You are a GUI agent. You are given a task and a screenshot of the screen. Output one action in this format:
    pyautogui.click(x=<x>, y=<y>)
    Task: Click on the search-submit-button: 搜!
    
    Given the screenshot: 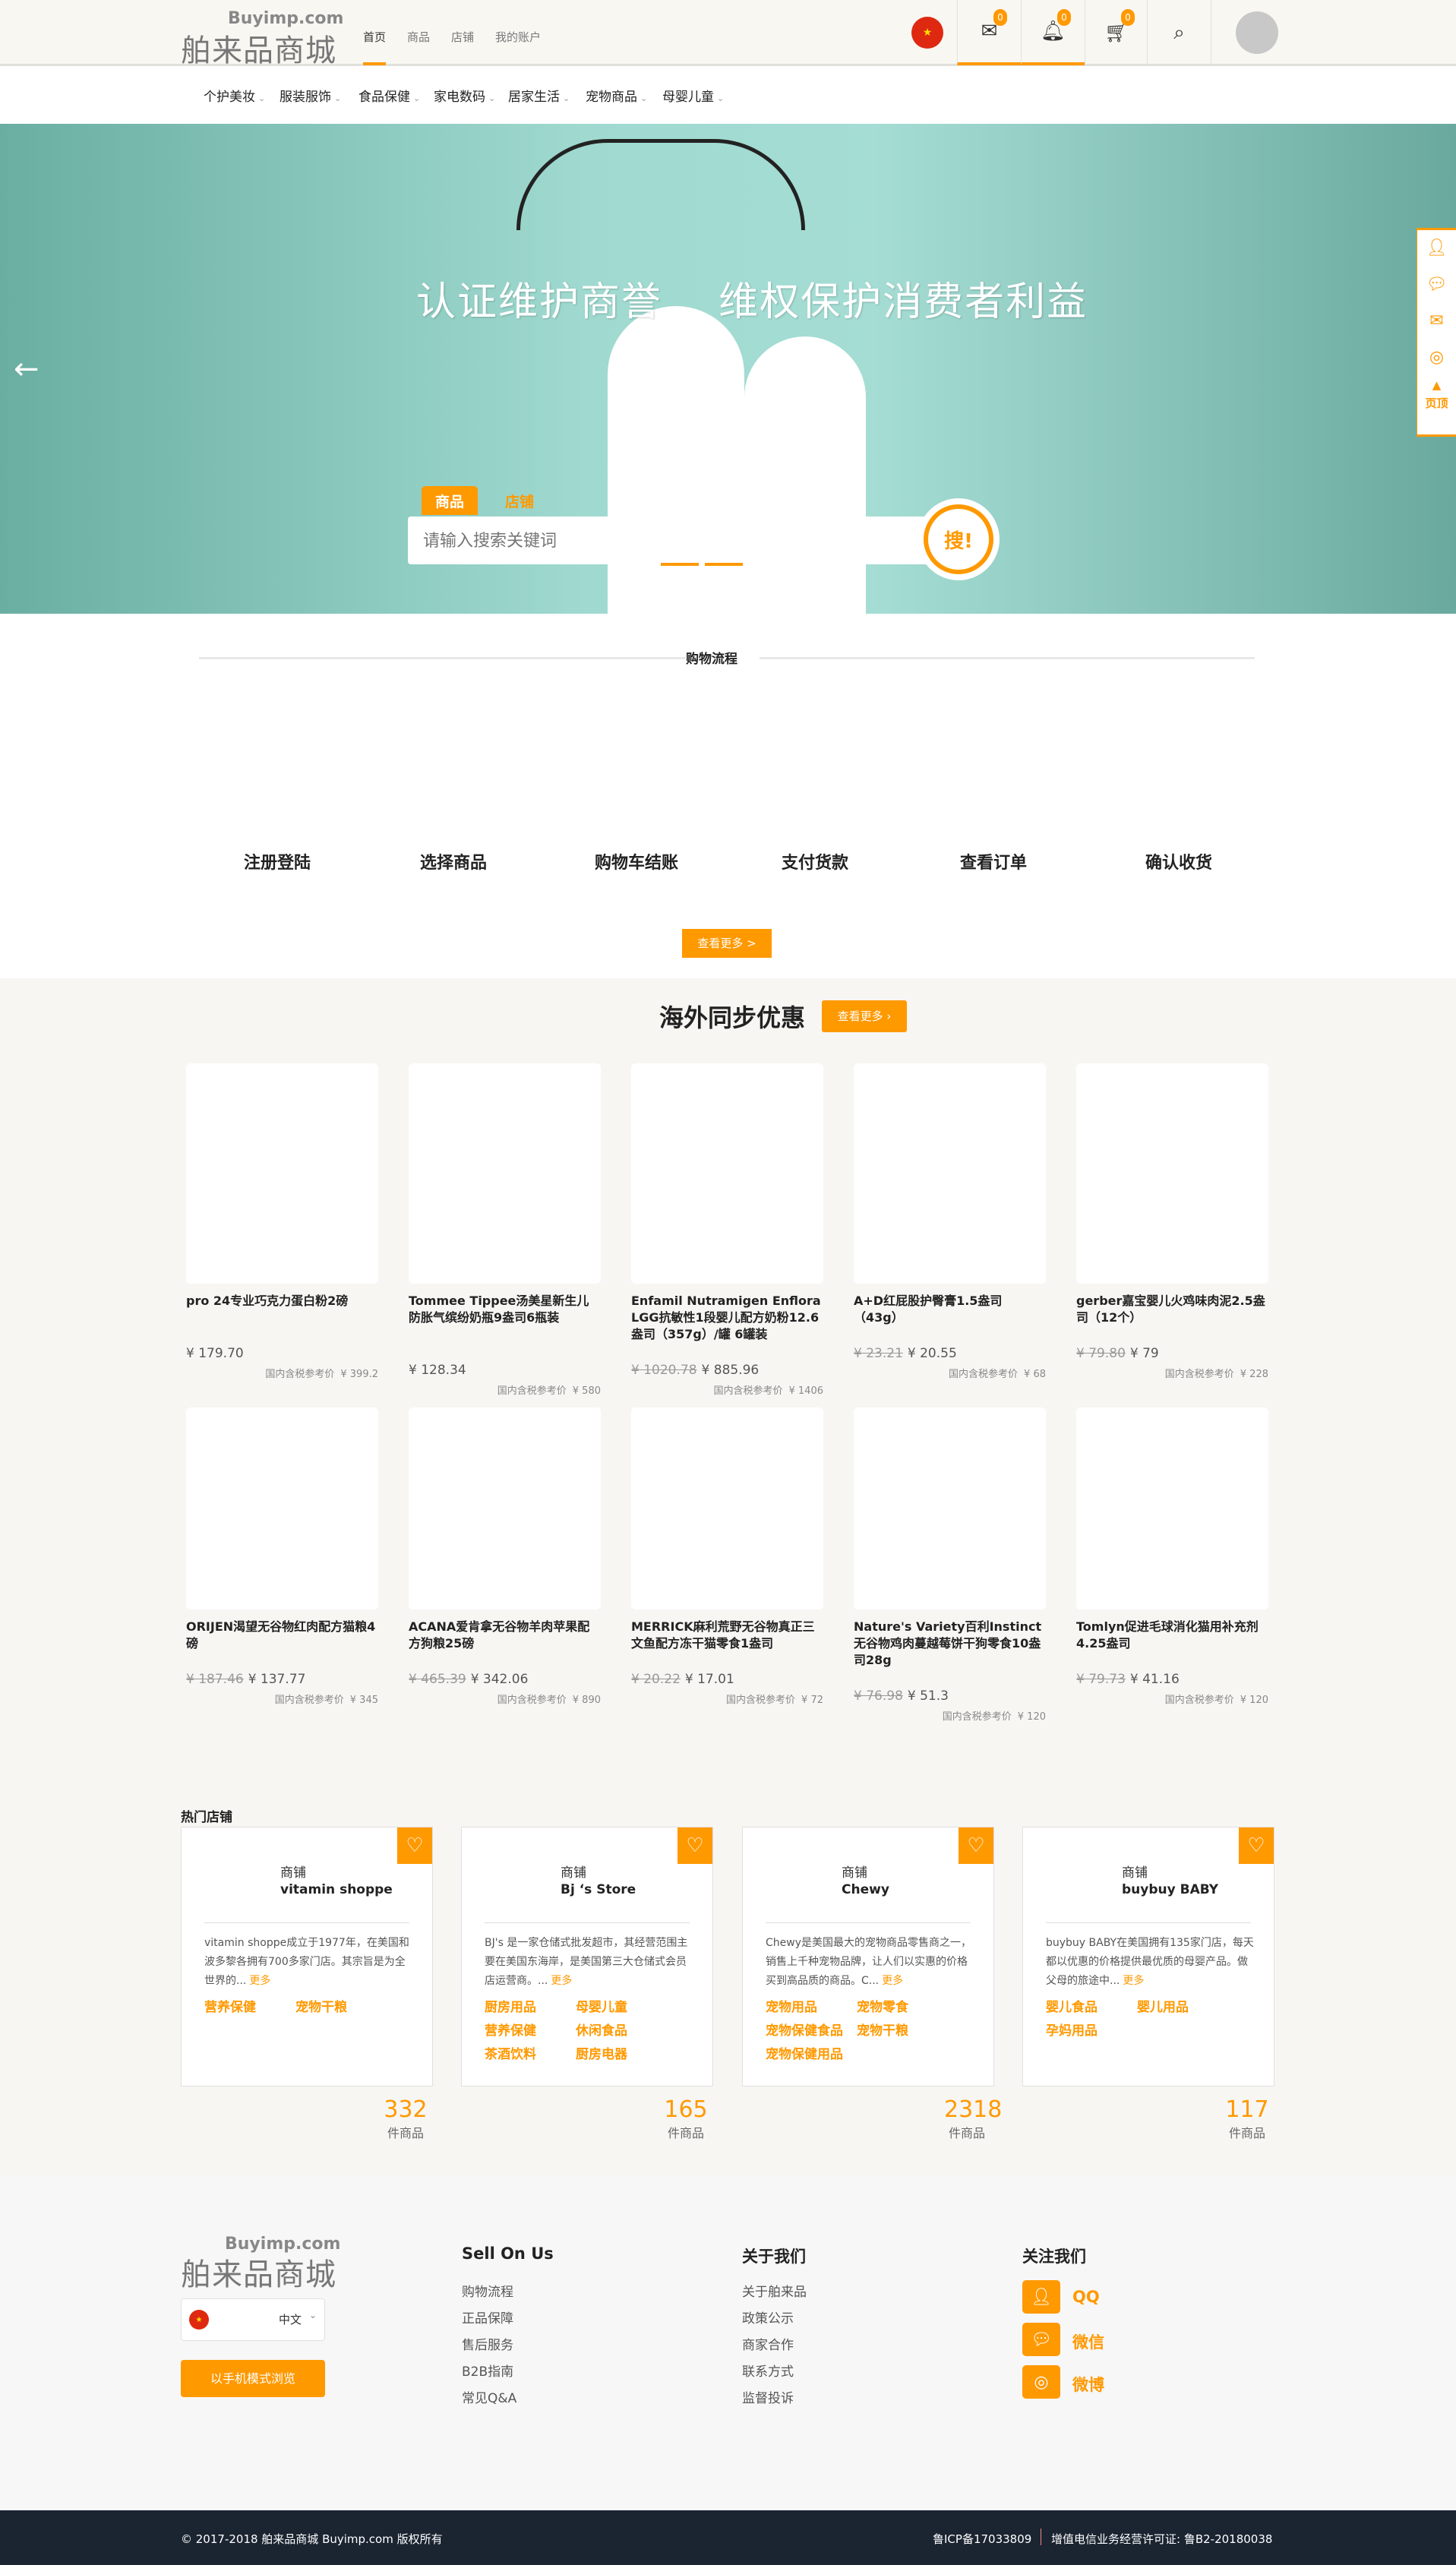 What is the action you would take?
    pyautogui.click(x=959, y=539)
    